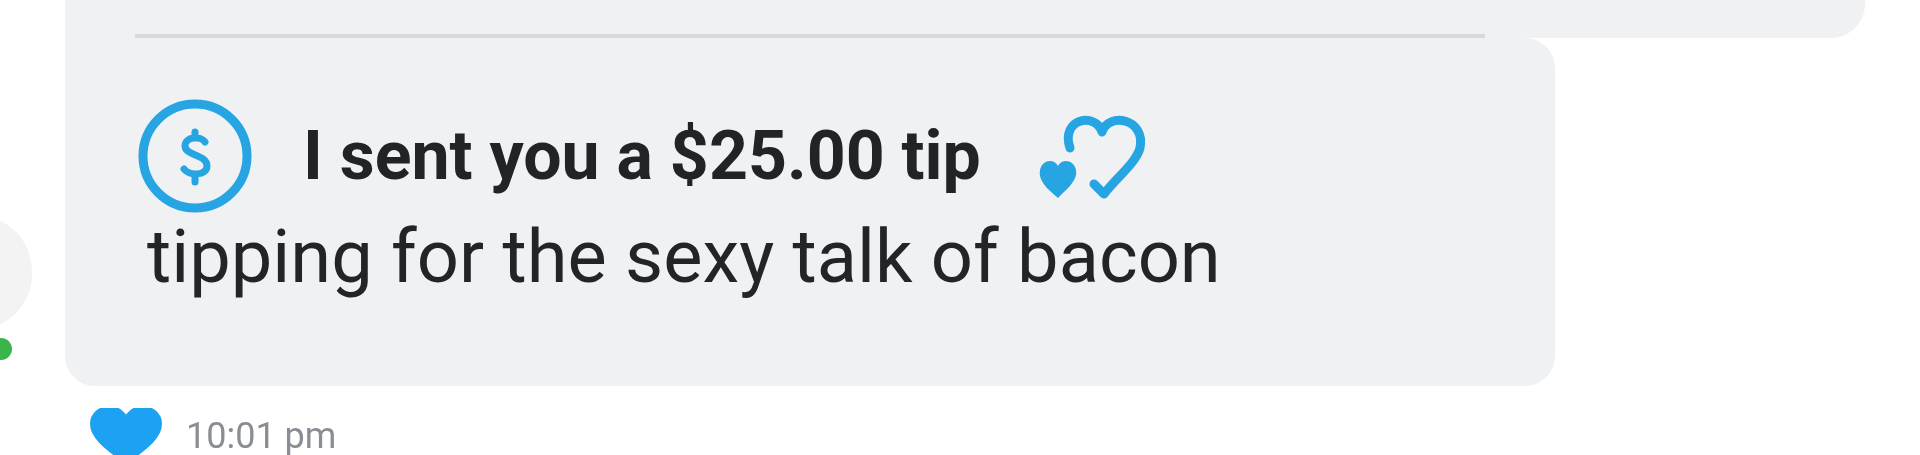 This screenshot has height=455, width=1920. What do you see at coordinates (195, 156) in the screenshot?
I see `dollar-icon` at bounding box center [195, 156].